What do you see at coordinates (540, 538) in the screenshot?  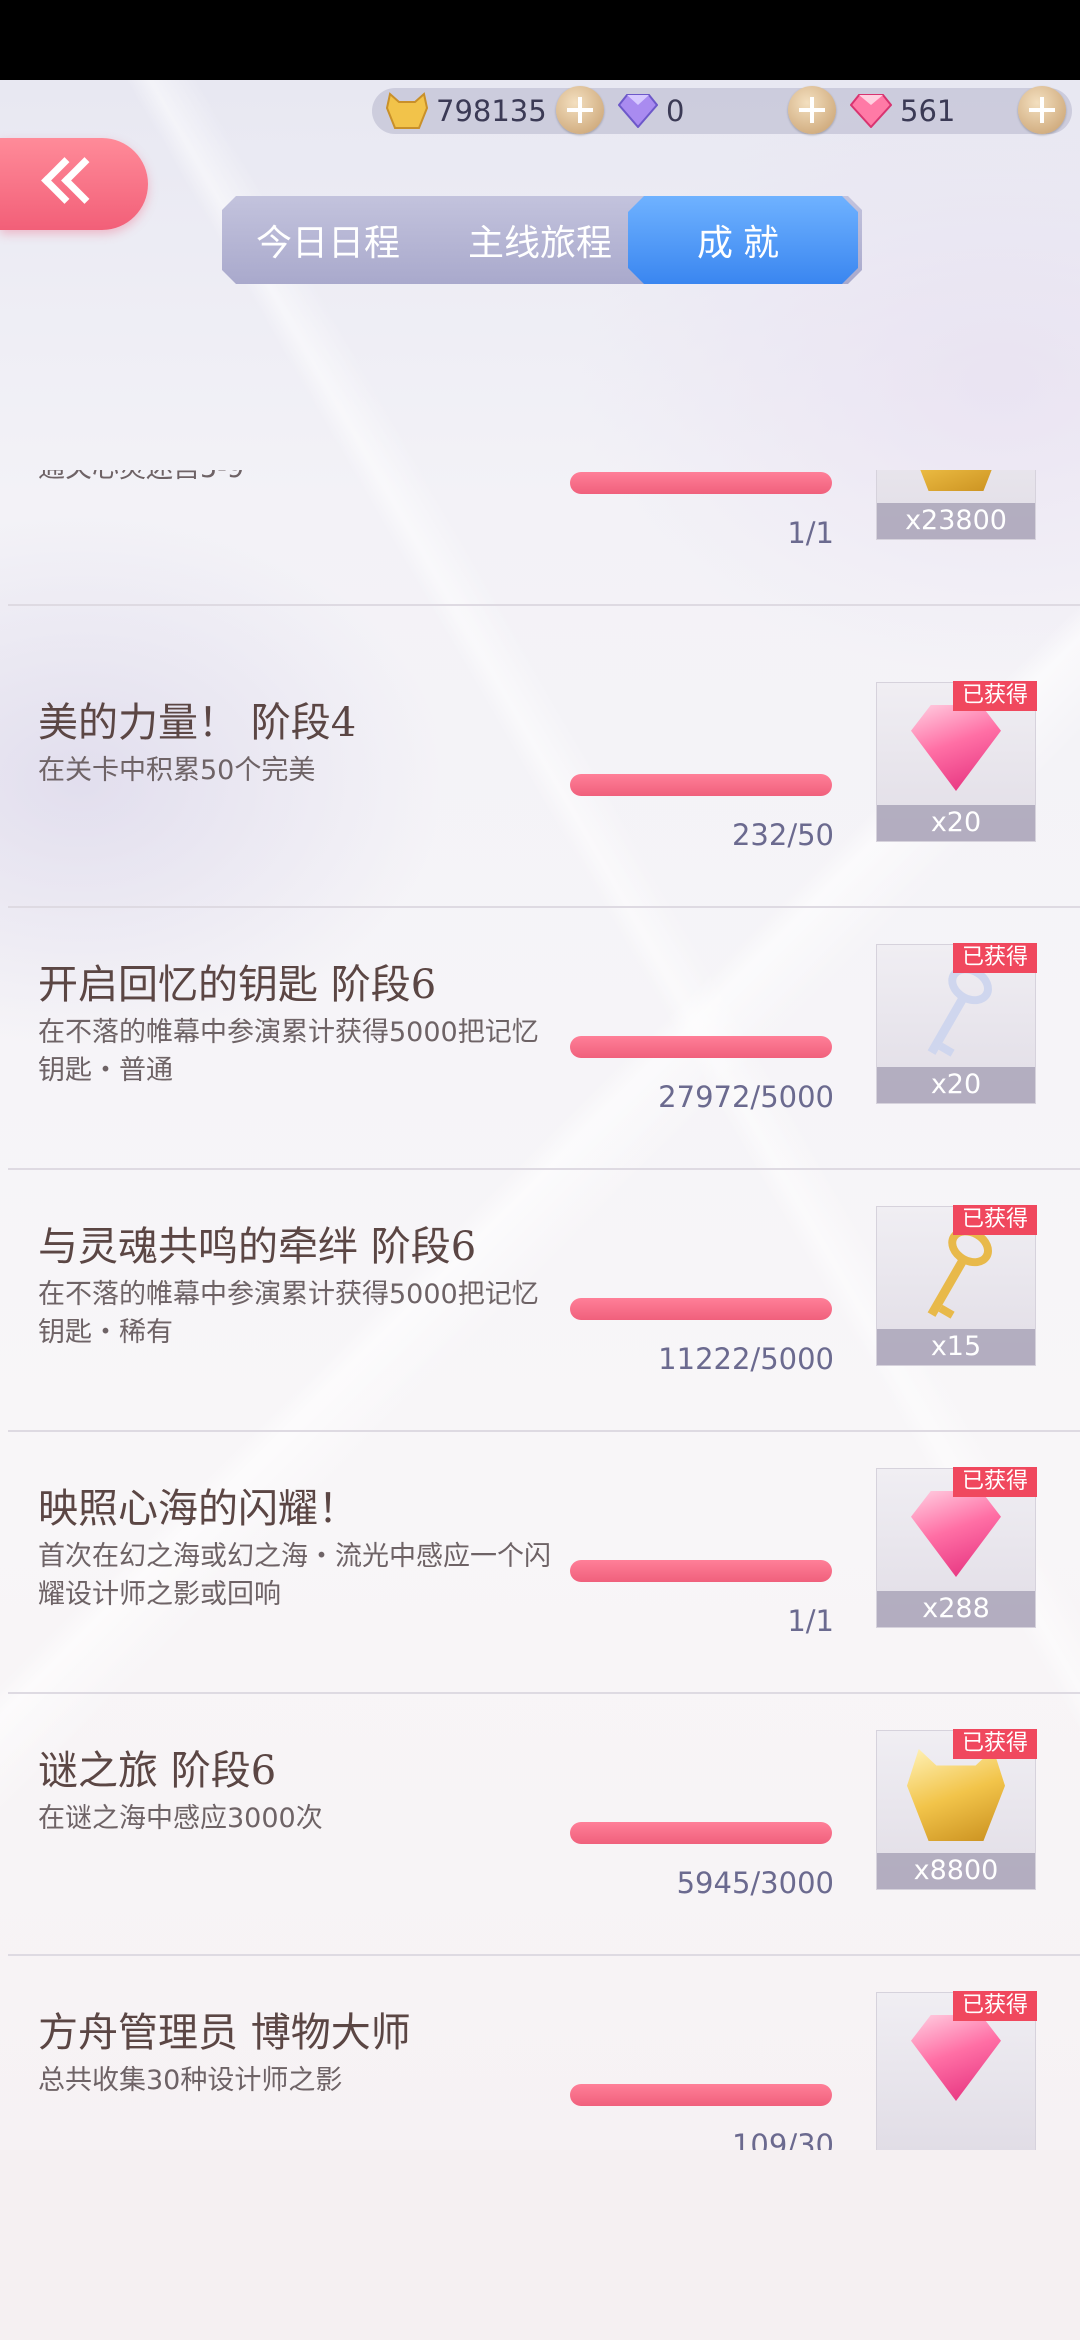 I see `achievement-row: 通关心灵迷宫5-9 1/1 x23800` at bounding box center [540, 538].